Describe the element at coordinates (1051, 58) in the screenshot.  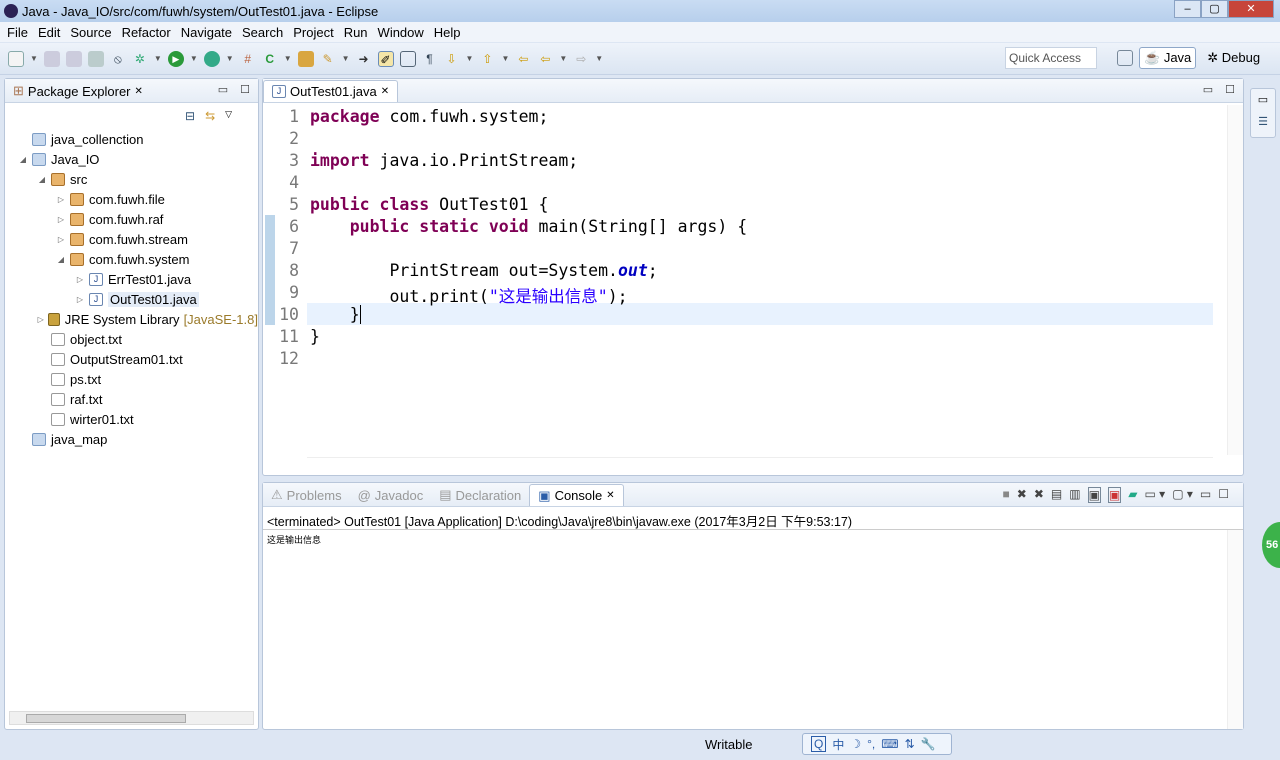
I see `quick-access-input: Quick Access` at that location.